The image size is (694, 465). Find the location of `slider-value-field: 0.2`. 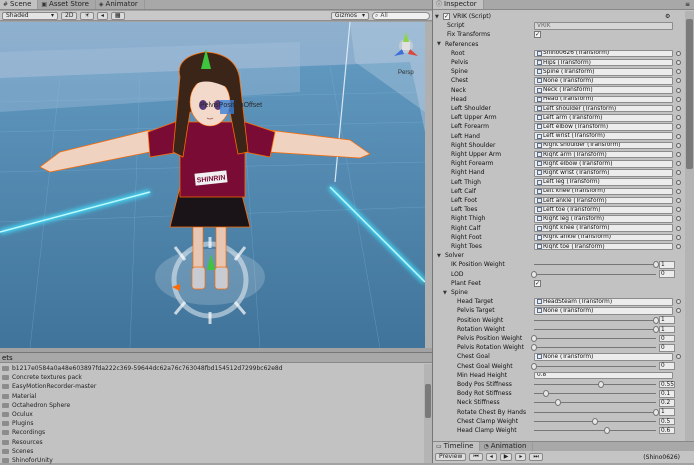

slider-value-field: 0.2 is located at coordinates (667, 403).